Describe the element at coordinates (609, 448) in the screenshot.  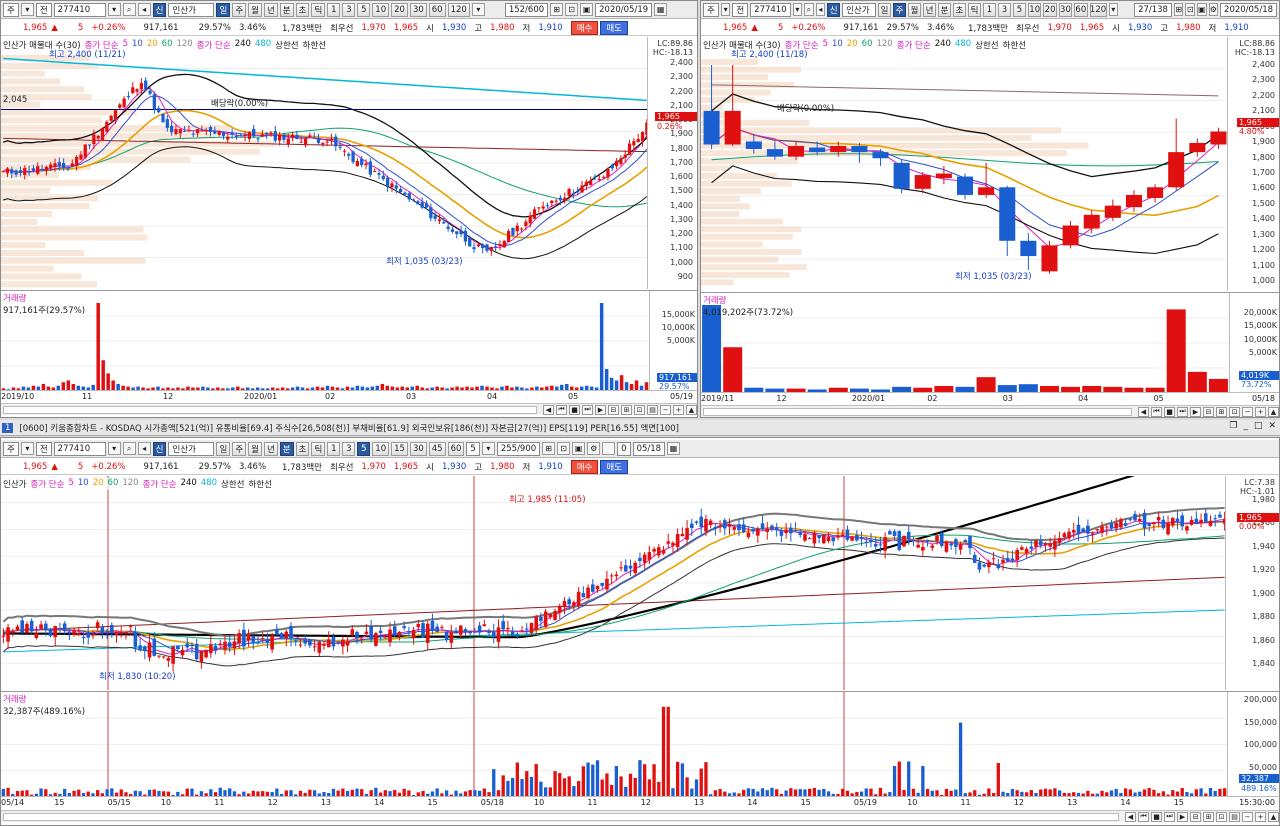
I see `checkbox` at that location.